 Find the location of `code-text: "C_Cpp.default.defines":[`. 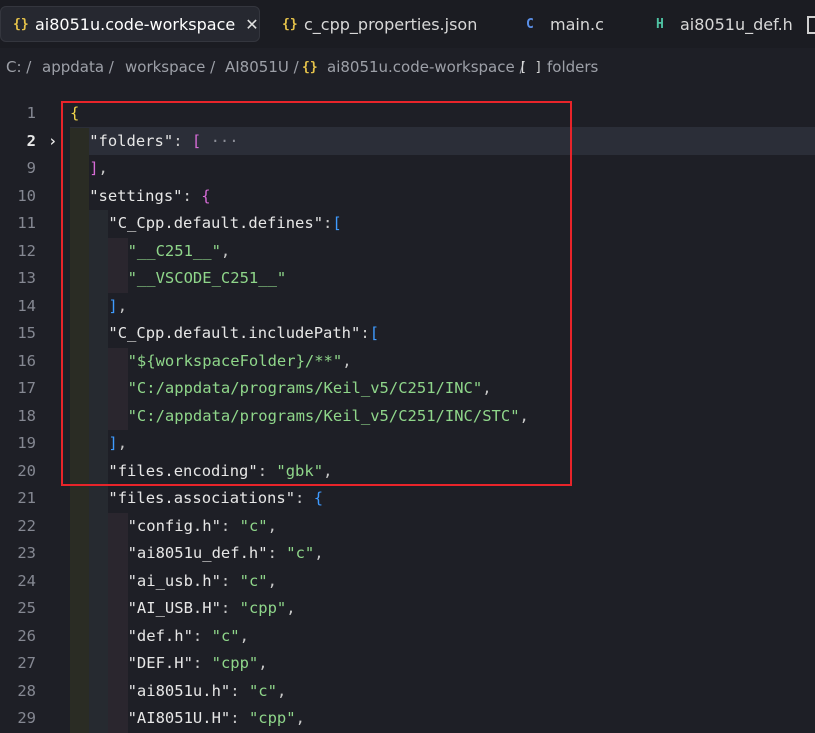

code-text: "C_Cpp.default.defines":[ is located at coordinates (224, 224).